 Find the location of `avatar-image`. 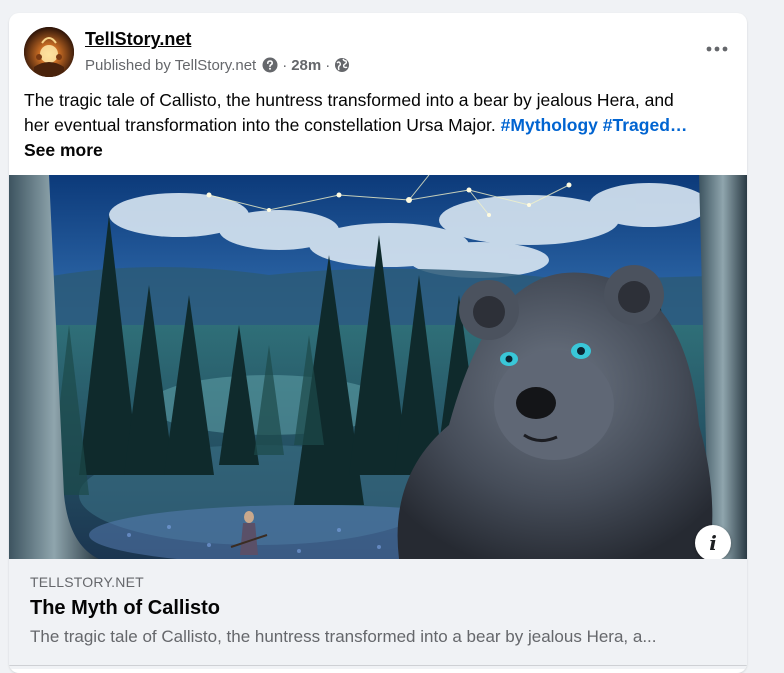

avatar-image is located at coordinates (49, 52).